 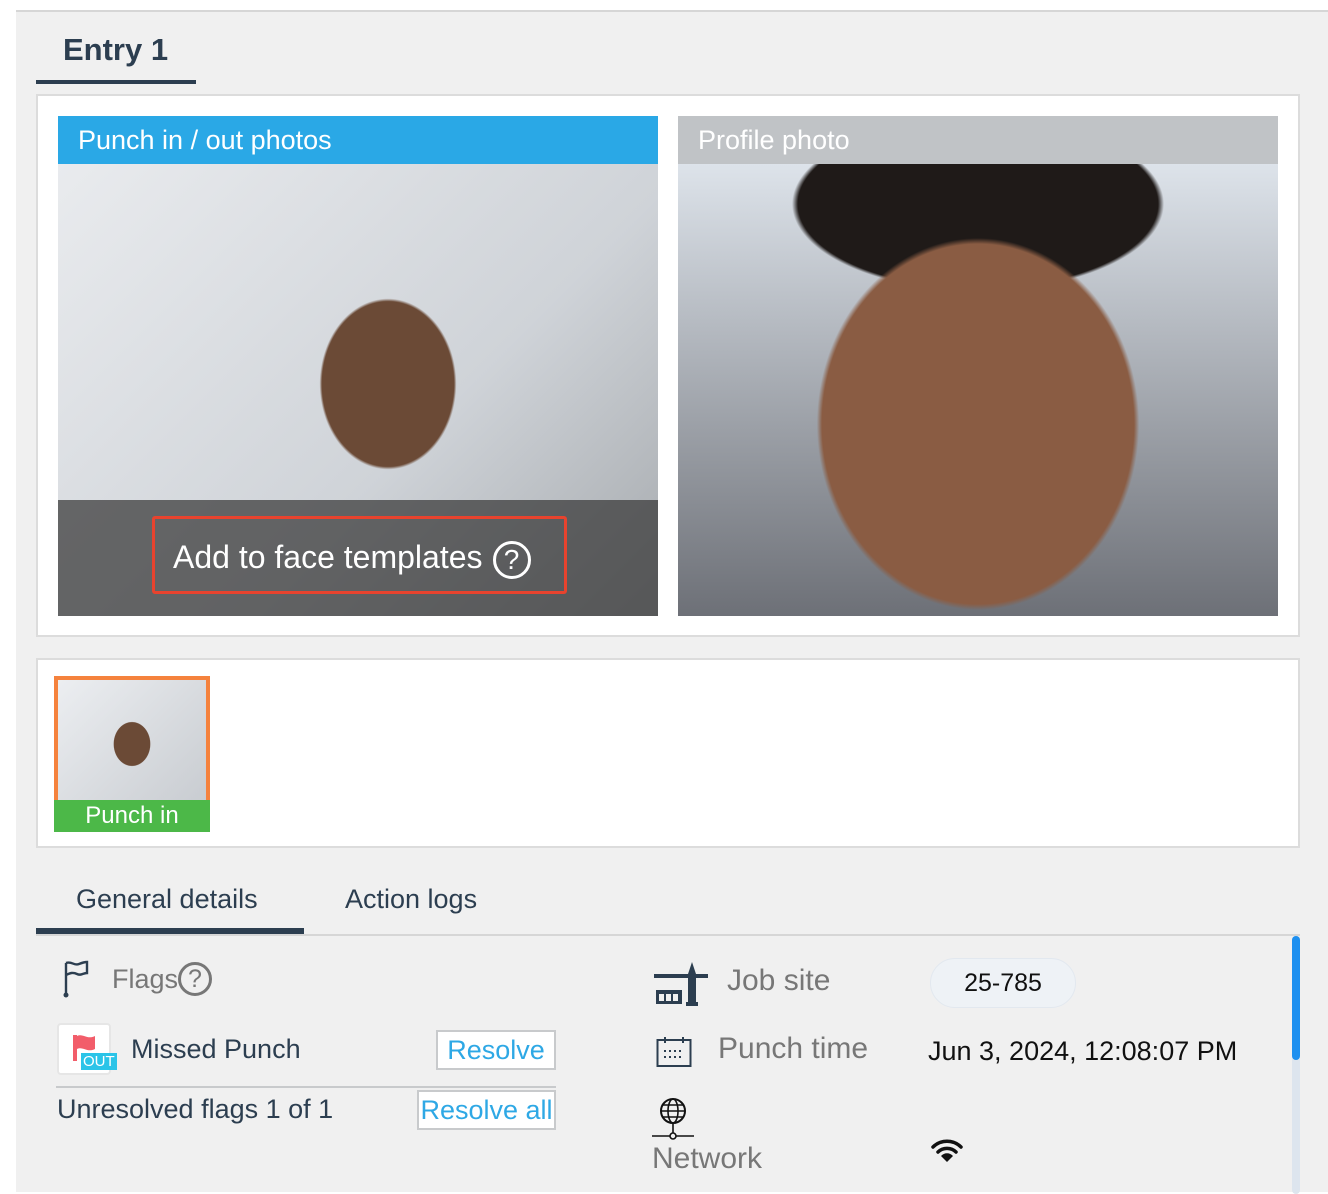 I want to click on profile-photo-header: Profile photo, so click(x=978, y=140).